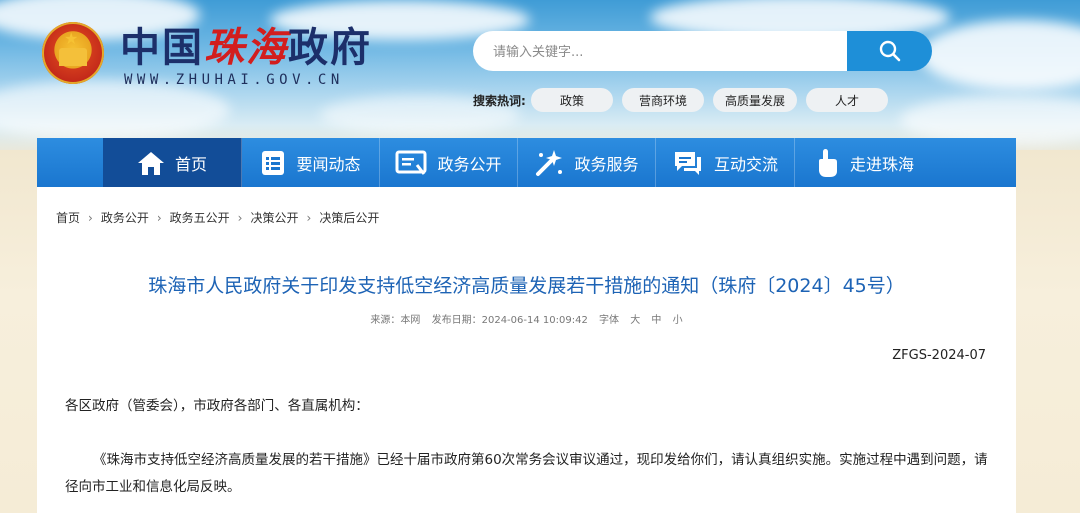  Describe the element at coordinates (68, 217) in the screenshot. I see `breadcrumb-link: 首页` at that location.